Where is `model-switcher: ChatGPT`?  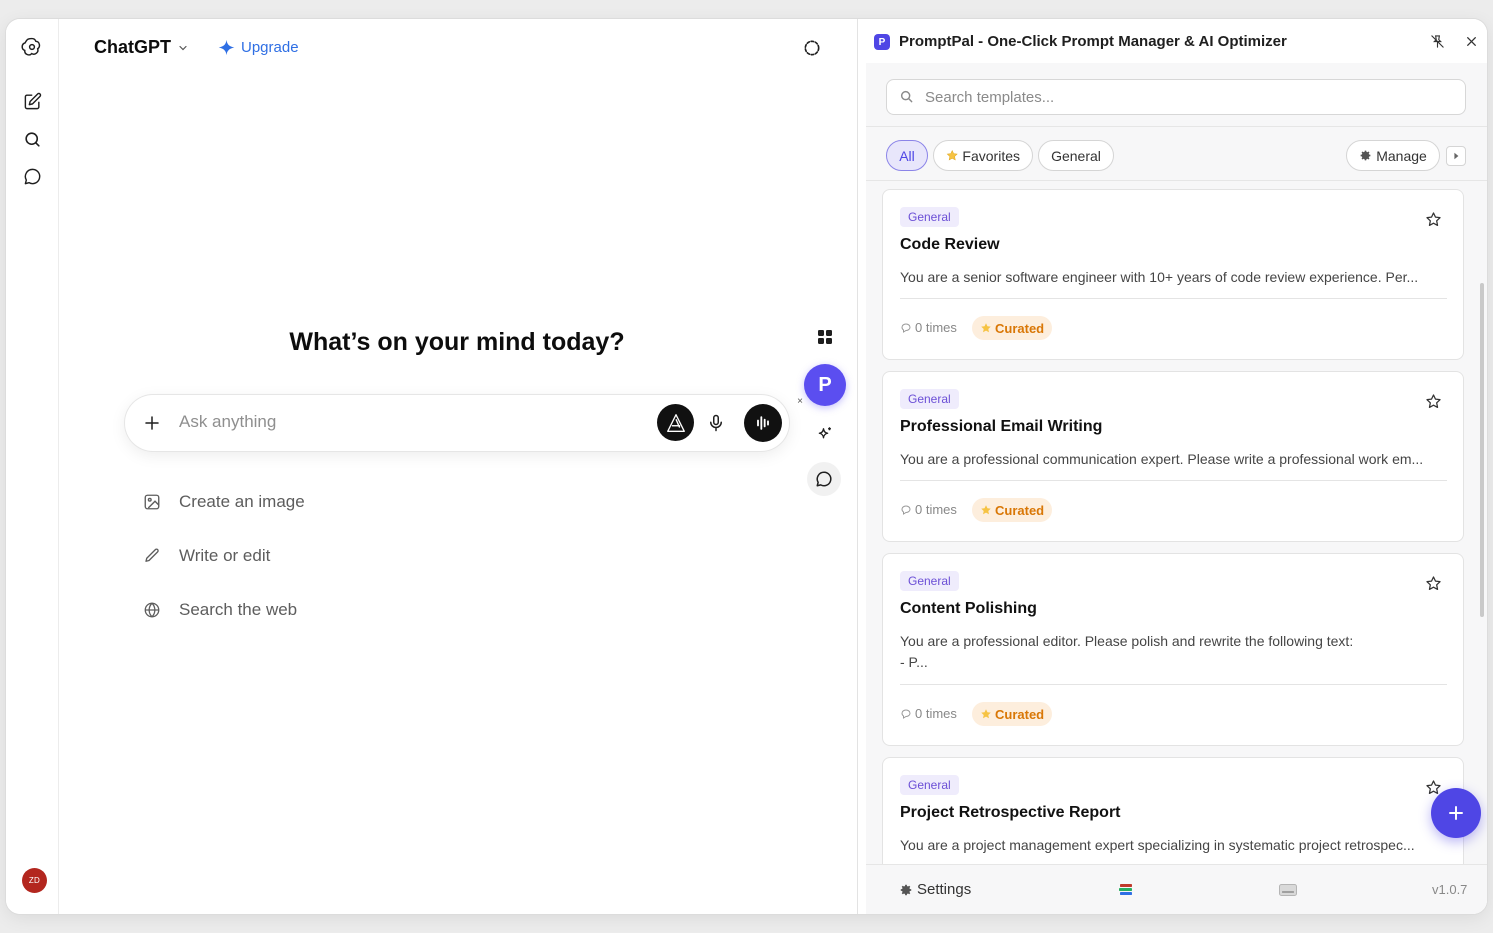
model-switcher: ChatGPT is located at coordinates (141, 47).